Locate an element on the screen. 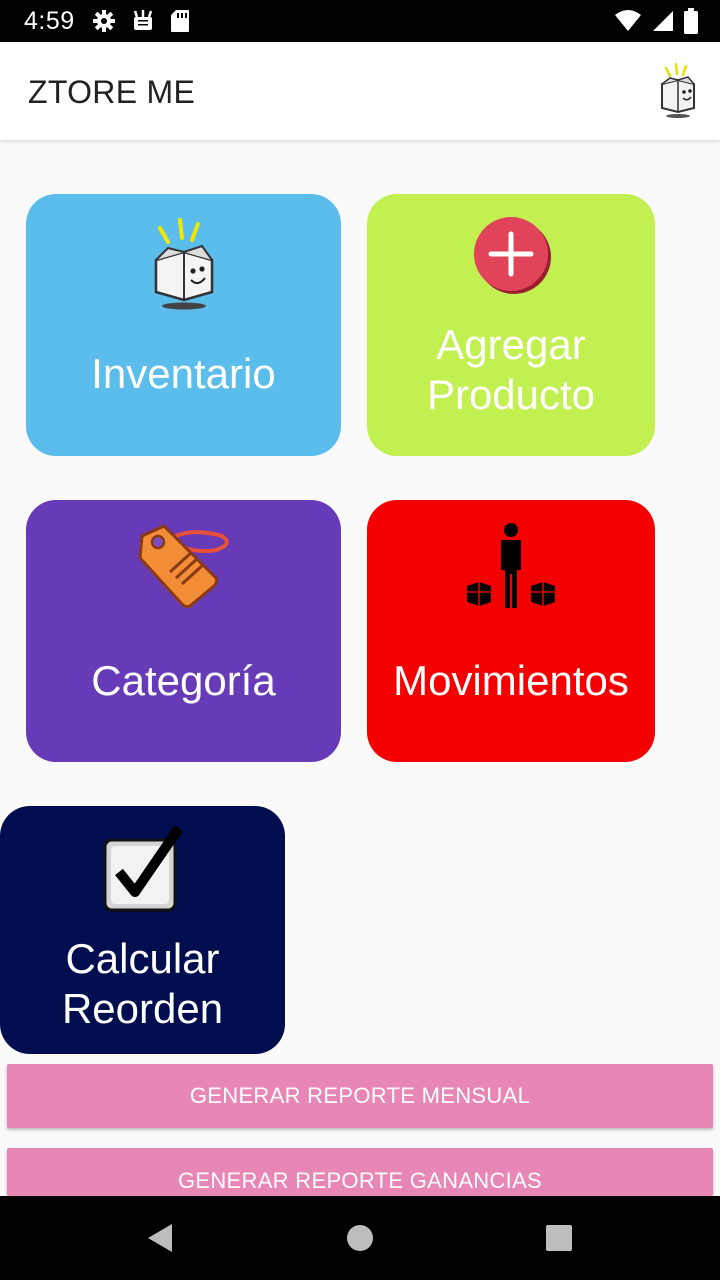  recents-icon is located at coordinates (559, 1238).